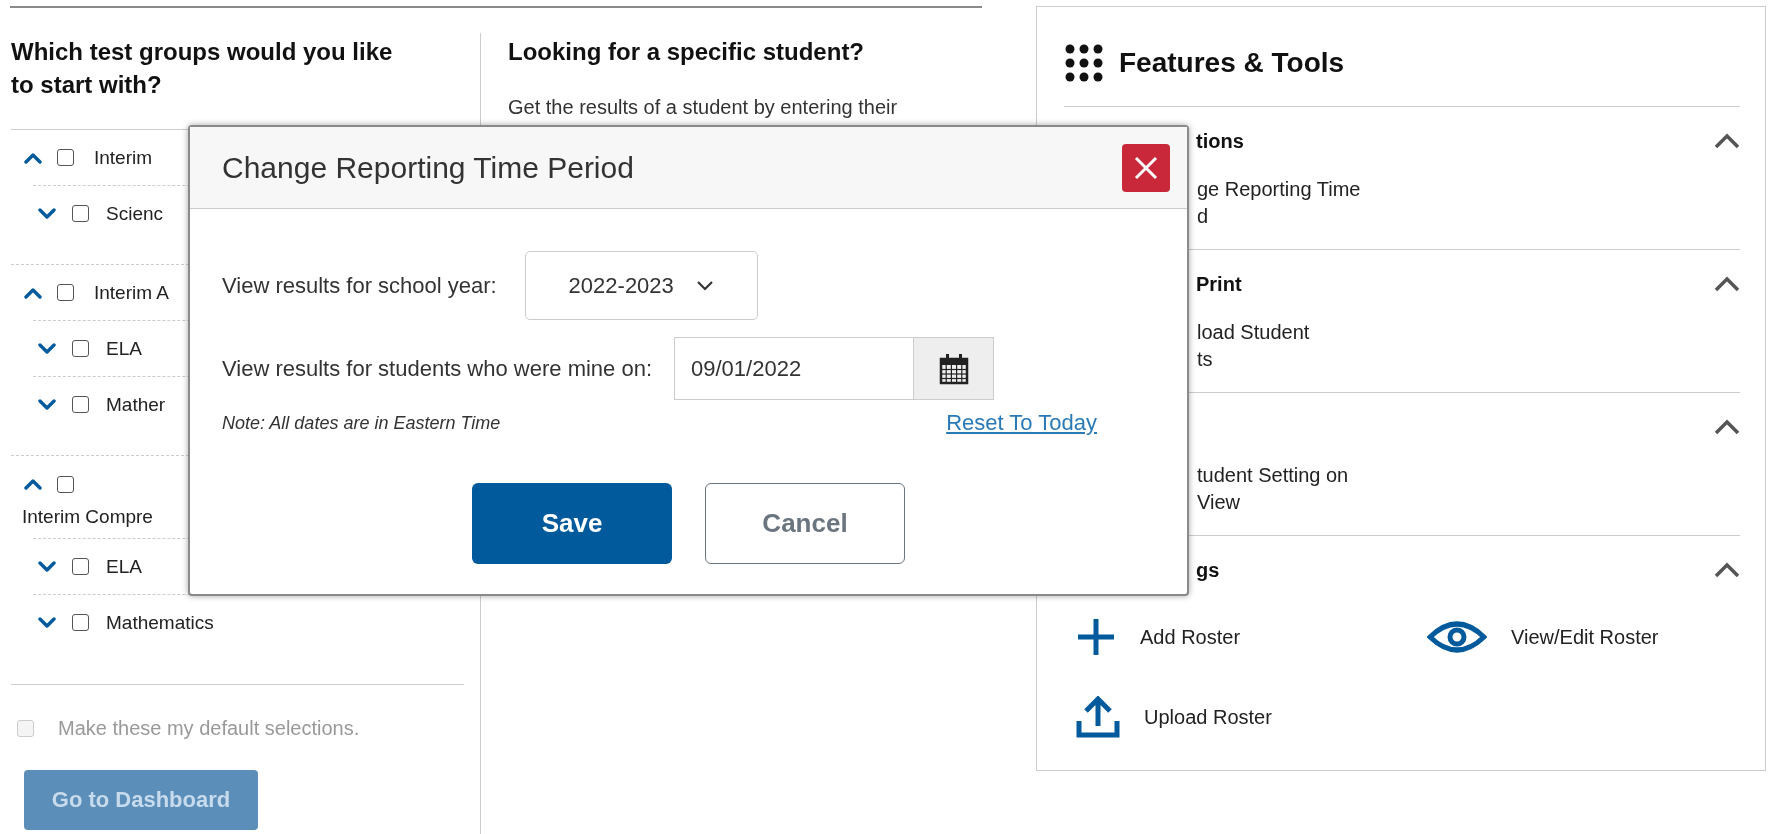 The width and height of the screenshot is (1775, 834). I want to click on field-label: View results for students who were mine on:, so click(437, 368).